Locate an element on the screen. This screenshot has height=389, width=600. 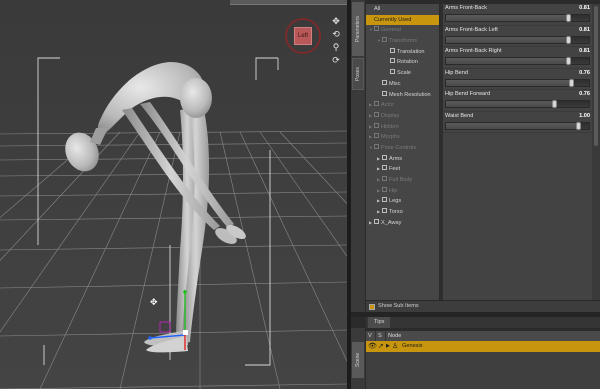
navigation-cube: Left is located at coordinates (303, 36).